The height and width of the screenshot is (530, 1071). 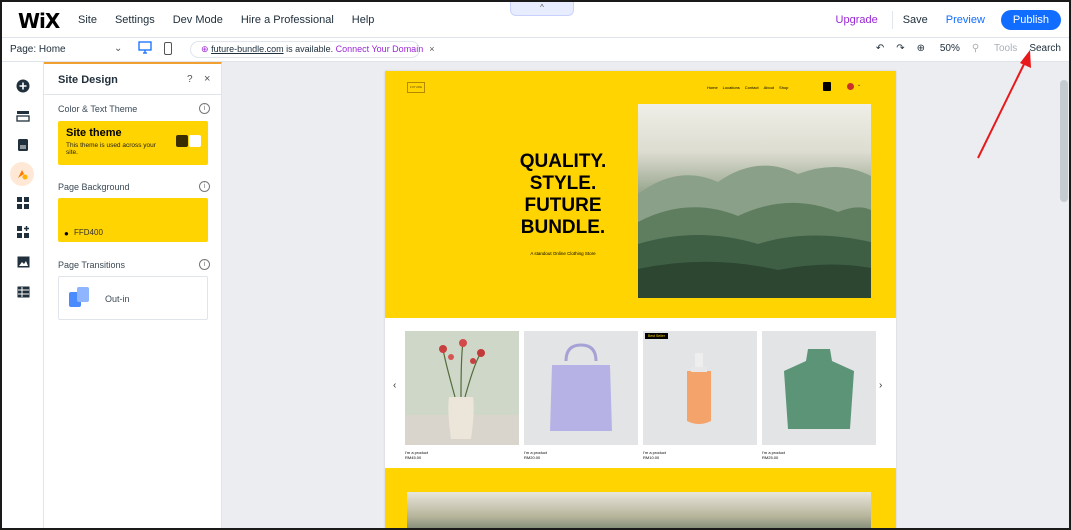 I want to click on avatar, so click(x=850, y=86).